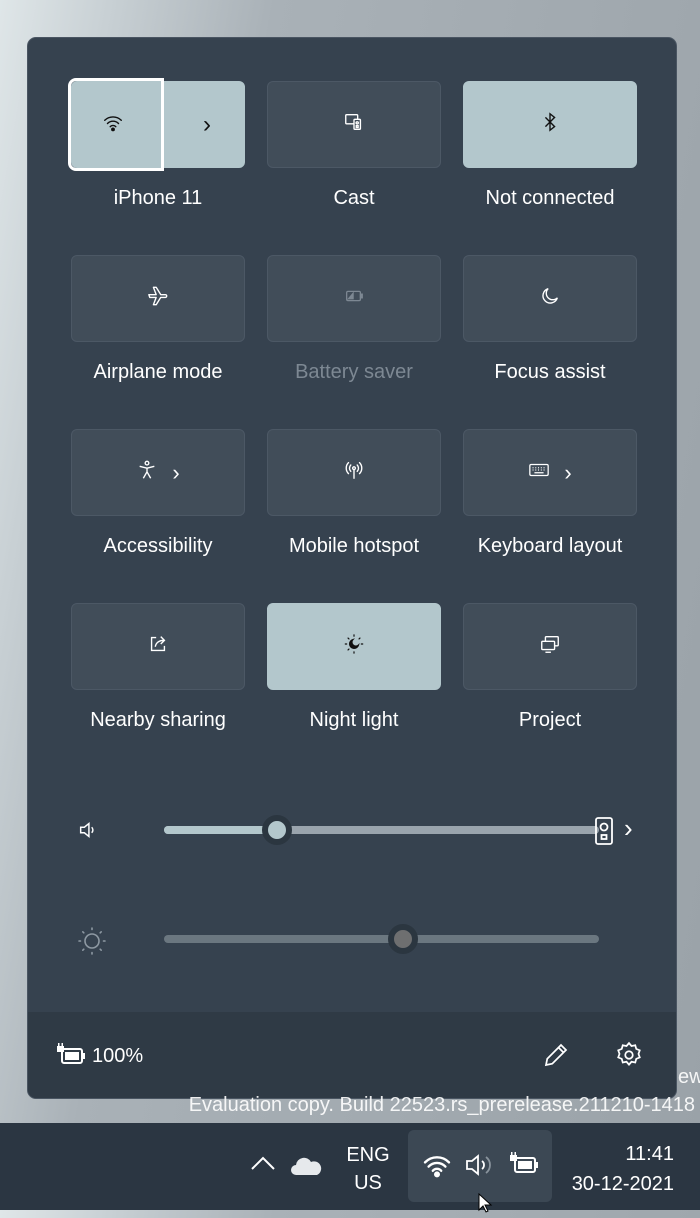 The image size is (700, 1218). I want to click on night-light-tile, so click(354, 646).